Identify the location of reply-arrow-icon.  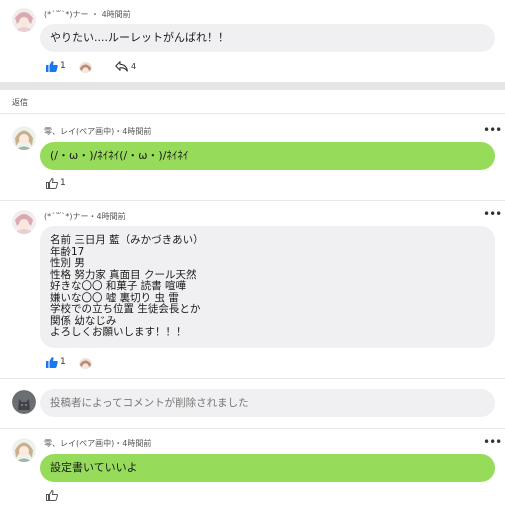
(121, 66).